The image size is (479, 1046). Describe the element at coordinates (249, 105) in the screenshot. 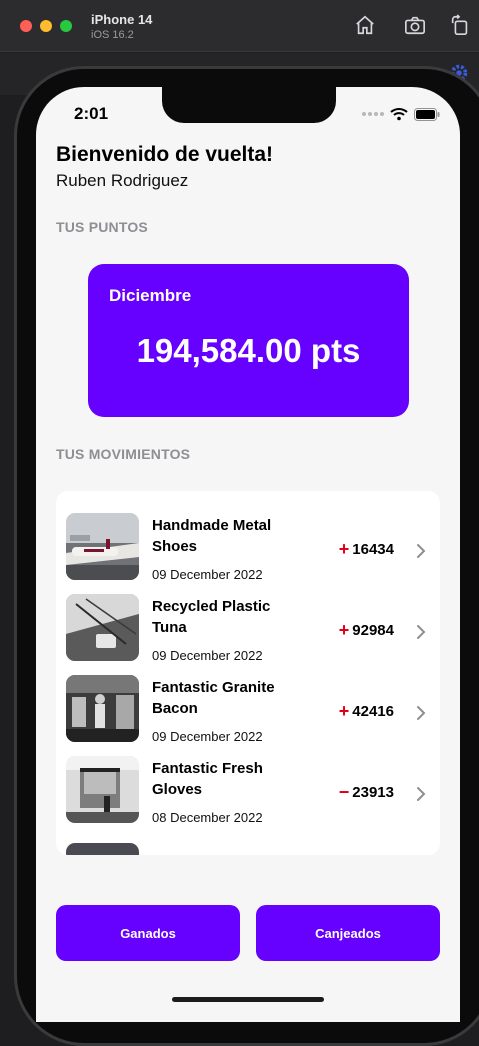

I see `notch` at that location.